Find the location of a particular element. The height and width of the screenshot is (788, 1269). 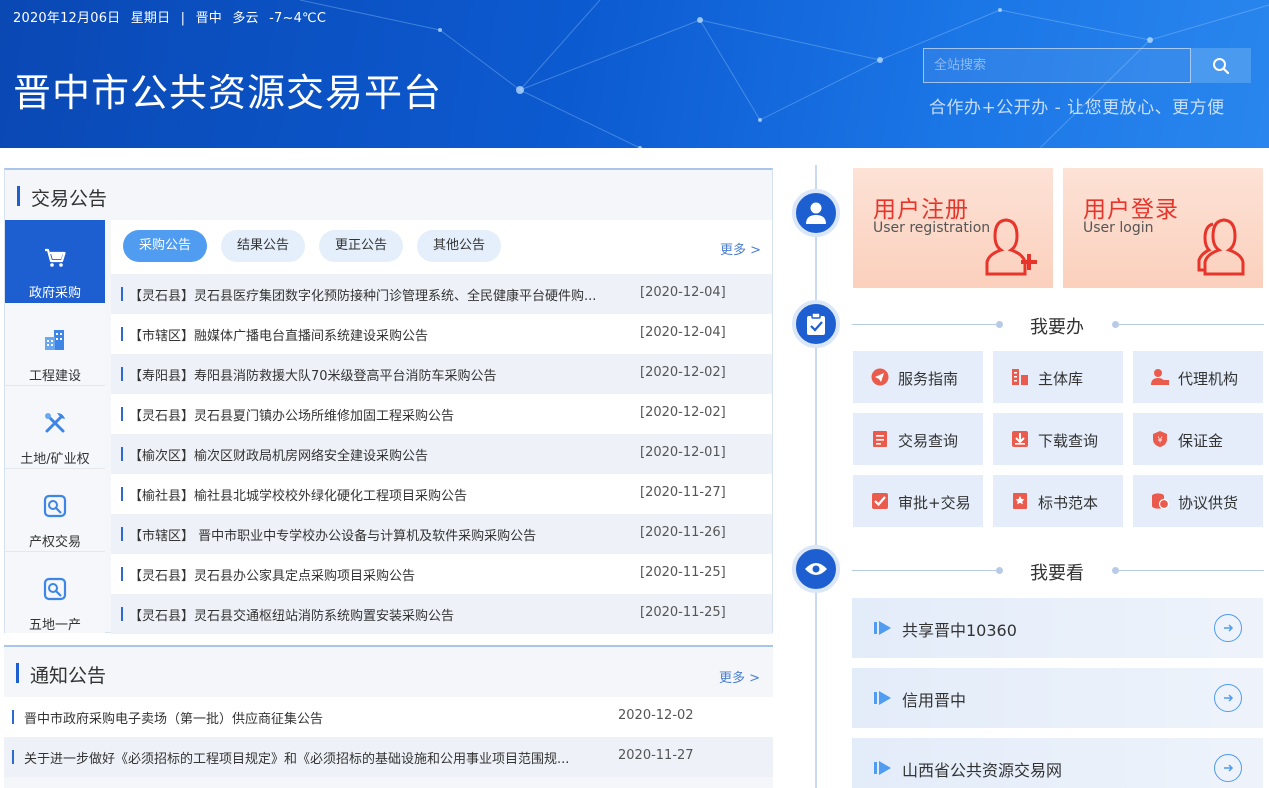

property-icon is located at coordinates (55, 506).